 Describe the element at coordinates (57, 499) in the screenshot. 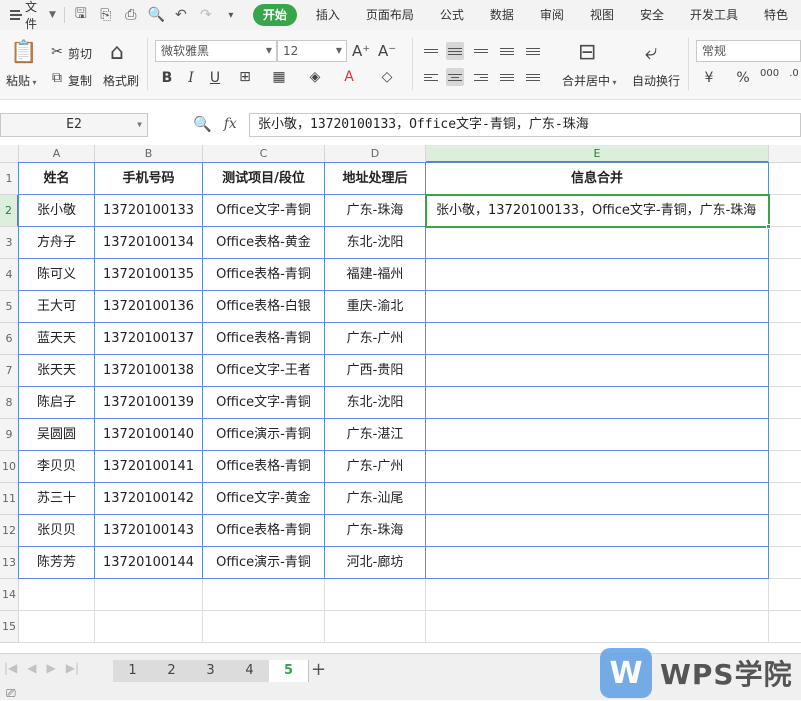

I see `cell-a11: 苏三十` at that location.